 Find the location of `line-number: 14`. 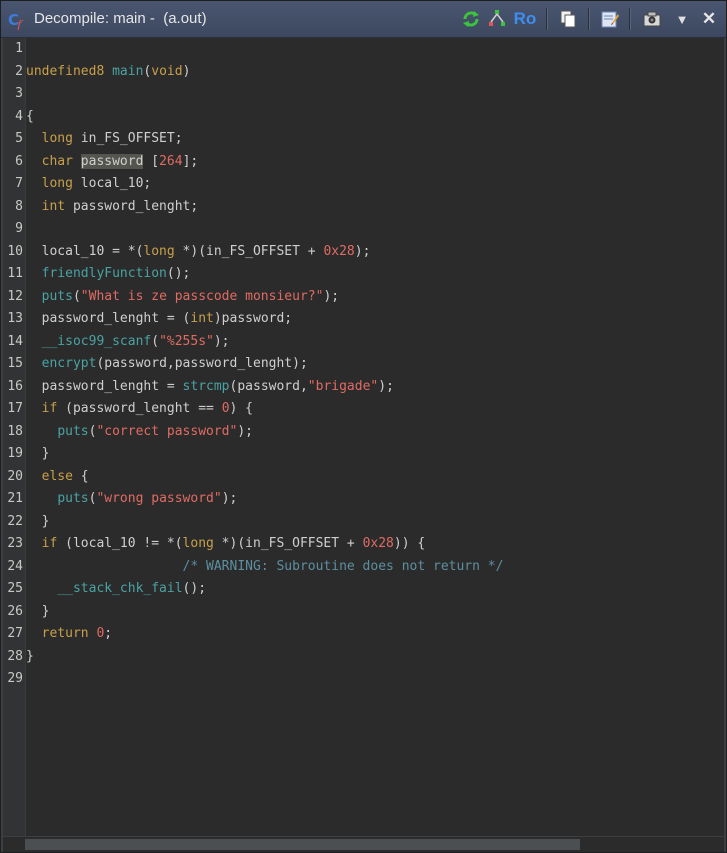

line-number: 14 is located at coordinates (15, 341).